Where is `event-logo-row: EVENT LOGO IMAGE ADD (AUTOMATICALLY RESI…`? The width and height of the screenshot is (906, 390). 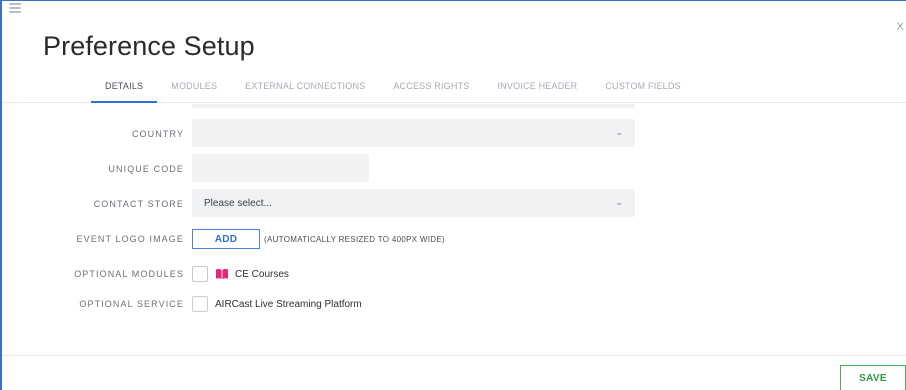
event-logo-row: EVENT LOGO IMAGE ADD (AUTOMATICALLY RESI… is located at coordinates (454, 239).